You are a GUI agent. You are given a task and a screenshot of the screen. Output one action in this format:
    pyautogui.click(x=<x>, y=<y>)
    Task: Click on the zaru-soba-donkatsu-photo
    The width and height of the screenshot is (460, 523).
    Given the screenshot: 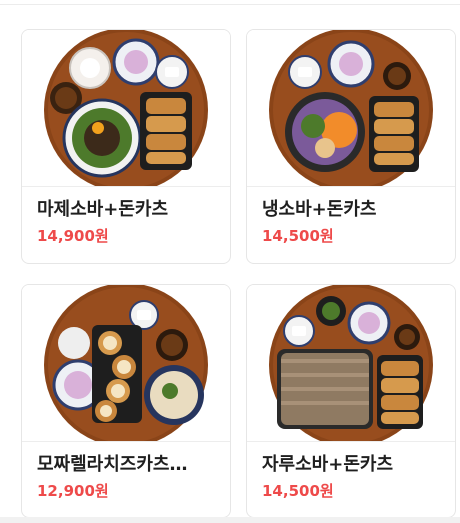 What is the action you would take?
    pyautogui.click(x=351, y=363)
    